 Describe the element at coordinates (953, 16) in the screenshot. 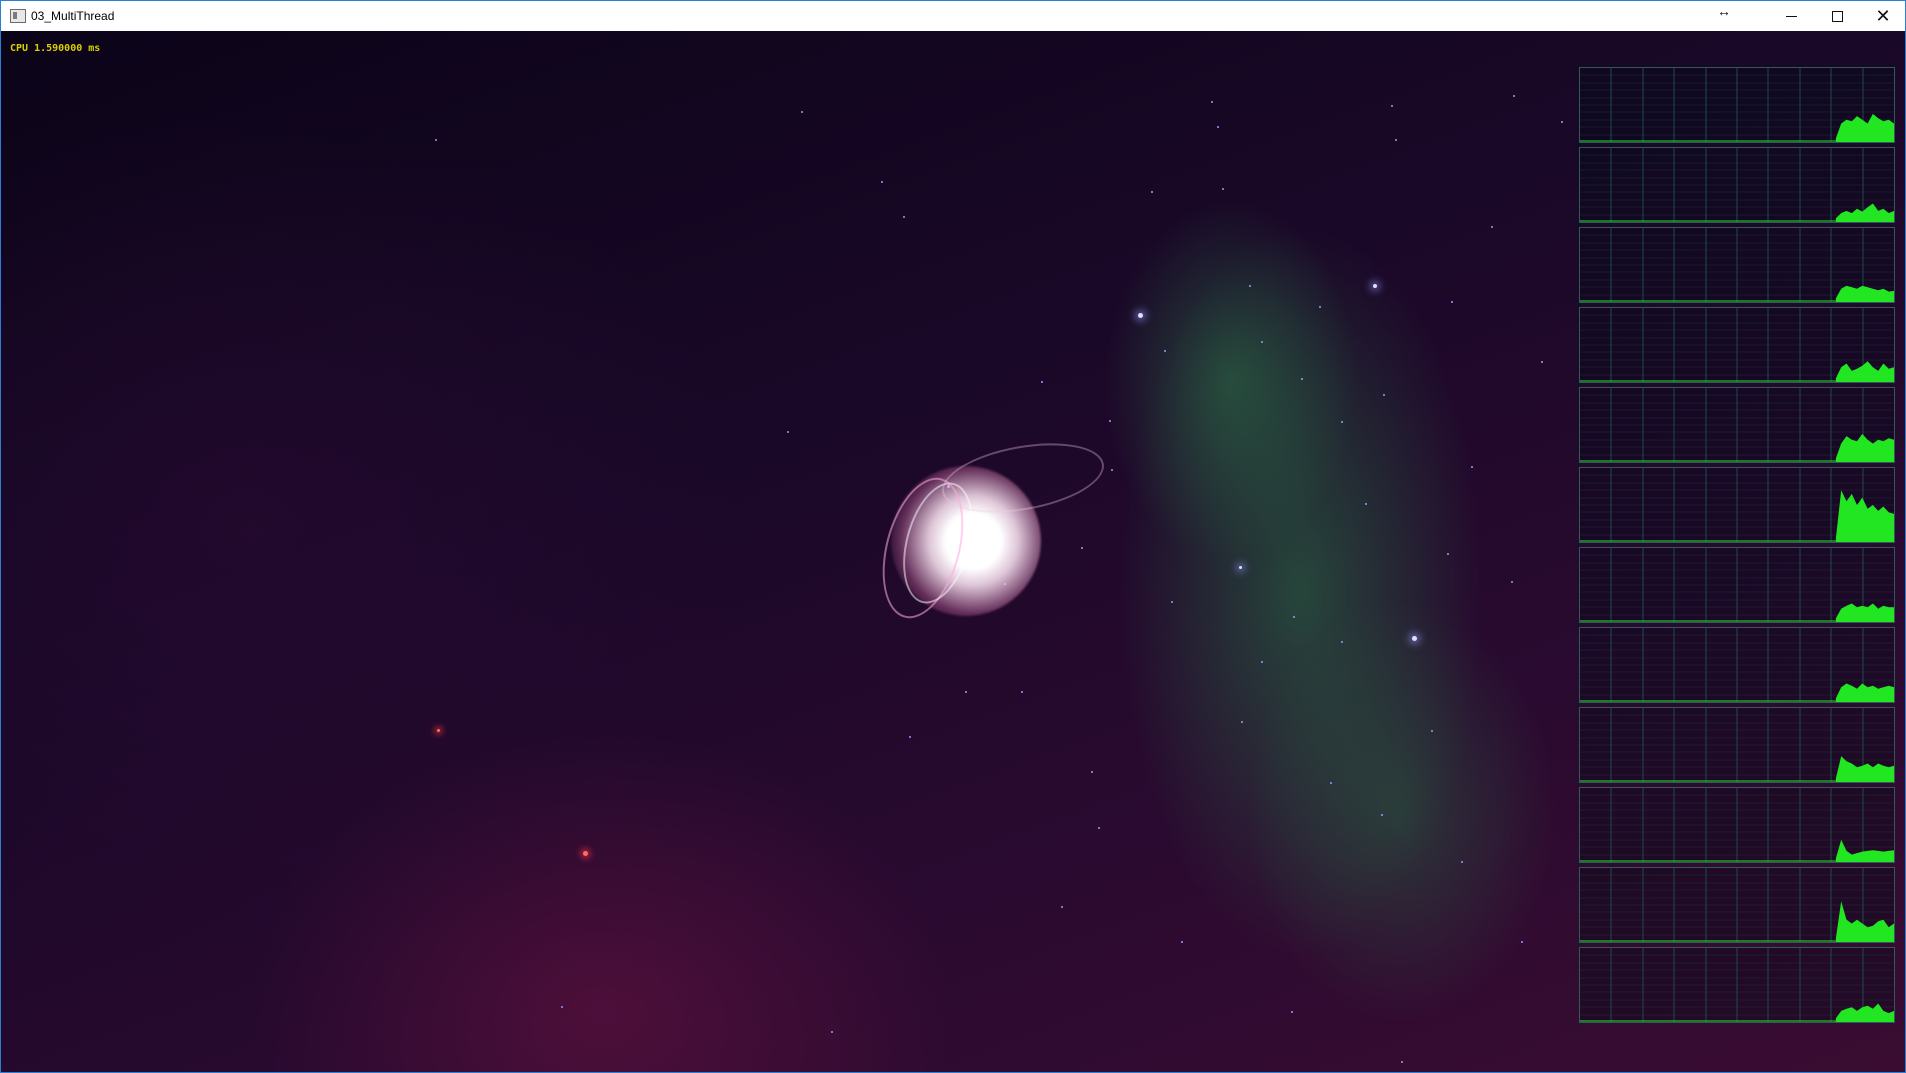

I see `title-bar: 03_MultiThread ↔ ✕` at that location.